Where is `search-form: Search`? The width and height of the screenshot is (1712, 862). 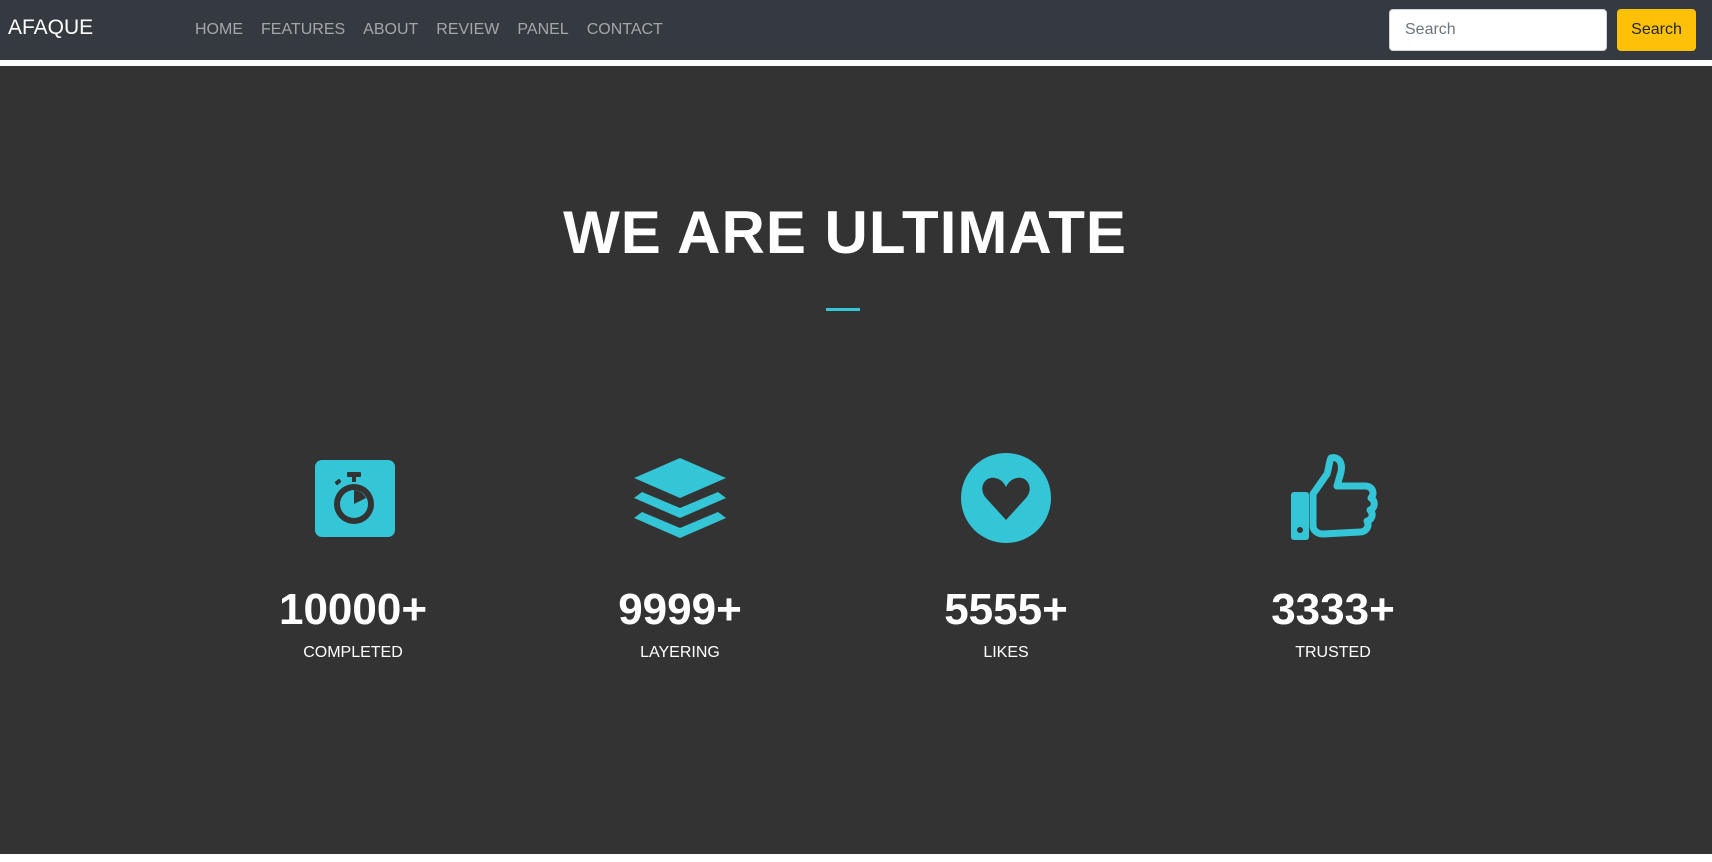 search-form: Search is located at coordinates (1542, 30).